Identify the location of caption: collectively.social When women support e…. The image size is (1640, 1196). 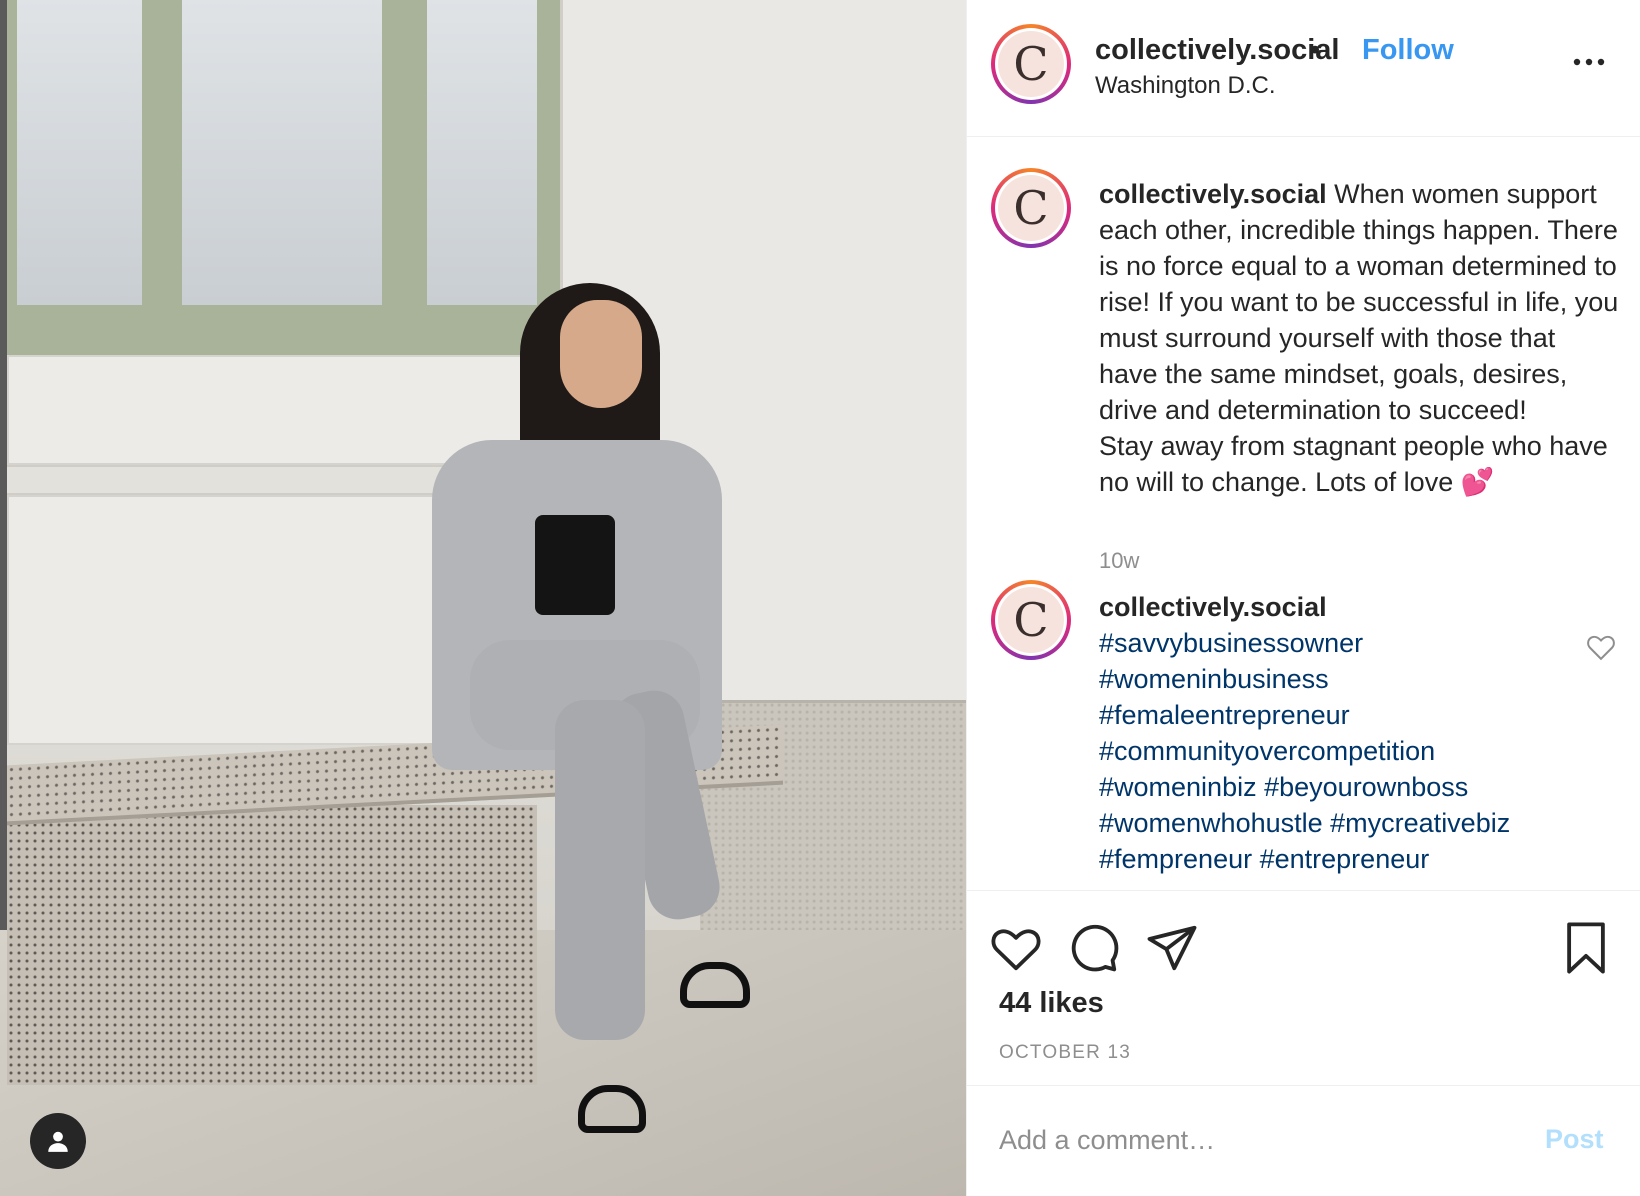
(1359, 338).